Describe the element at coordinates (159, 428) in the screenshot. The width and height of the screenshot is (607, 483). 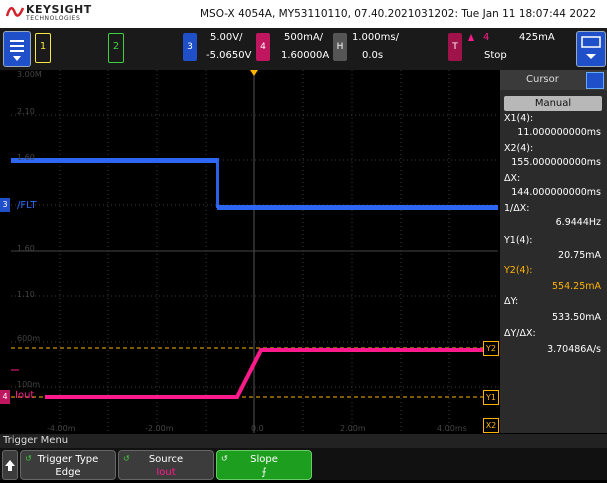
I see `time-axis-label: -2.00m` at that location.